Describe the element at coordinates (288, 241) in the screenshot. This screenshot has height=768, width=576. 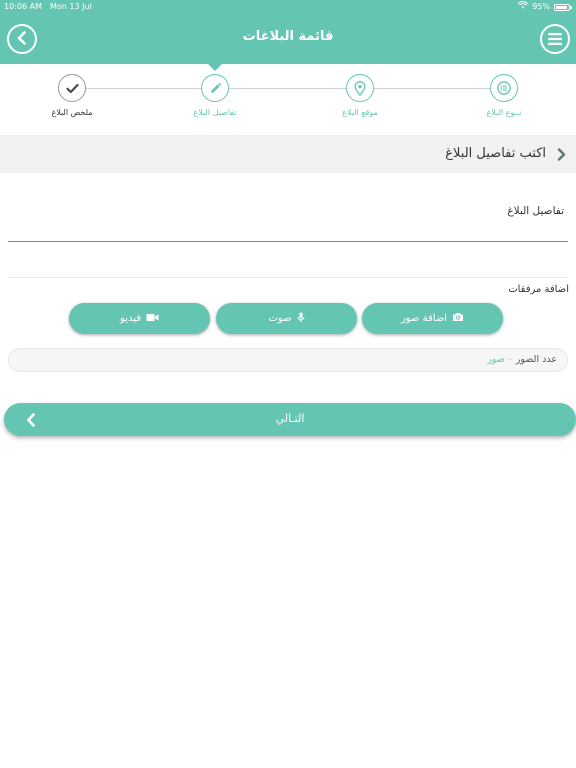
I see `details-underline` at that location.